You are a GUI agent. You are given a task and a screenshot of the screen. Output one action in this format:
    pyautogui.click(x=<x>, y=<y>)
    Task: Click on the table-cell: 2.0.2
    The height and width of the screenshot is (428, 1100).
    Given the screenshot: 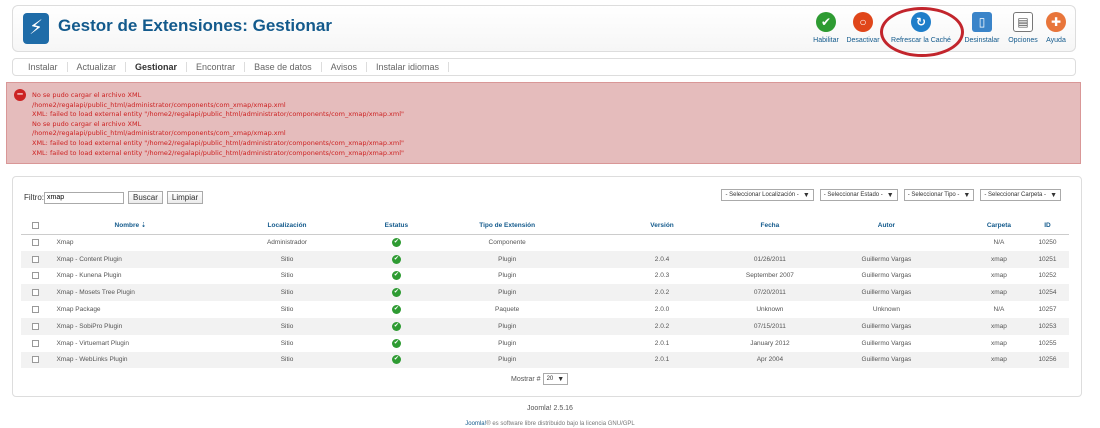 What is the action you would take?
    pyautogui.click(x=662, y=326)
    